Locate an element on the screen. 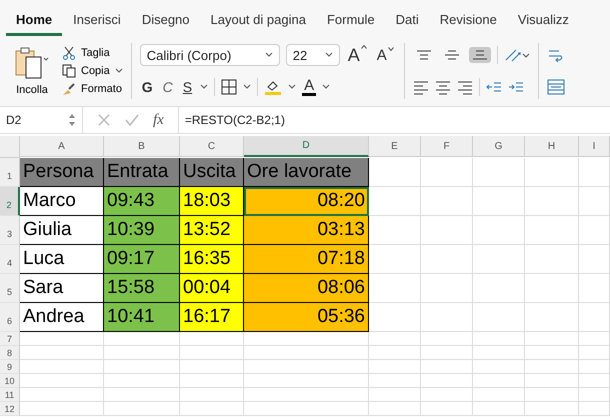 The width and height of the screenshot is (610, 419). column-header: I is located at coordinates (594, 146).